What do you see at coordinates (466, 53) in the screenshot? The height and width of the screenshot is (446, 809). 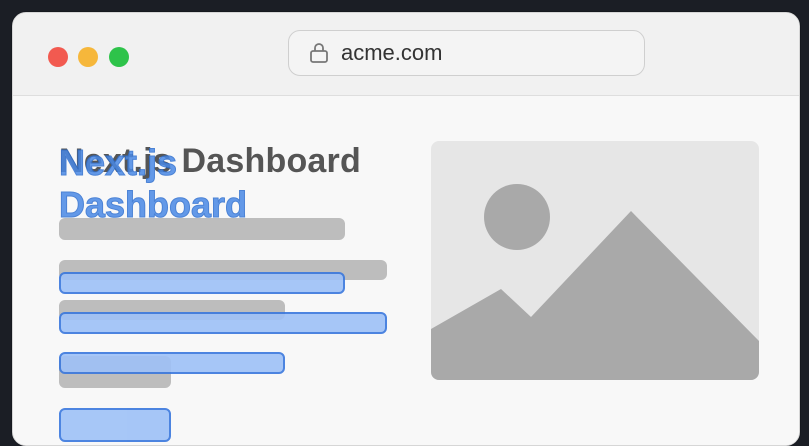 I see `address-bar: acme.com` at bounding box center [466, 53].